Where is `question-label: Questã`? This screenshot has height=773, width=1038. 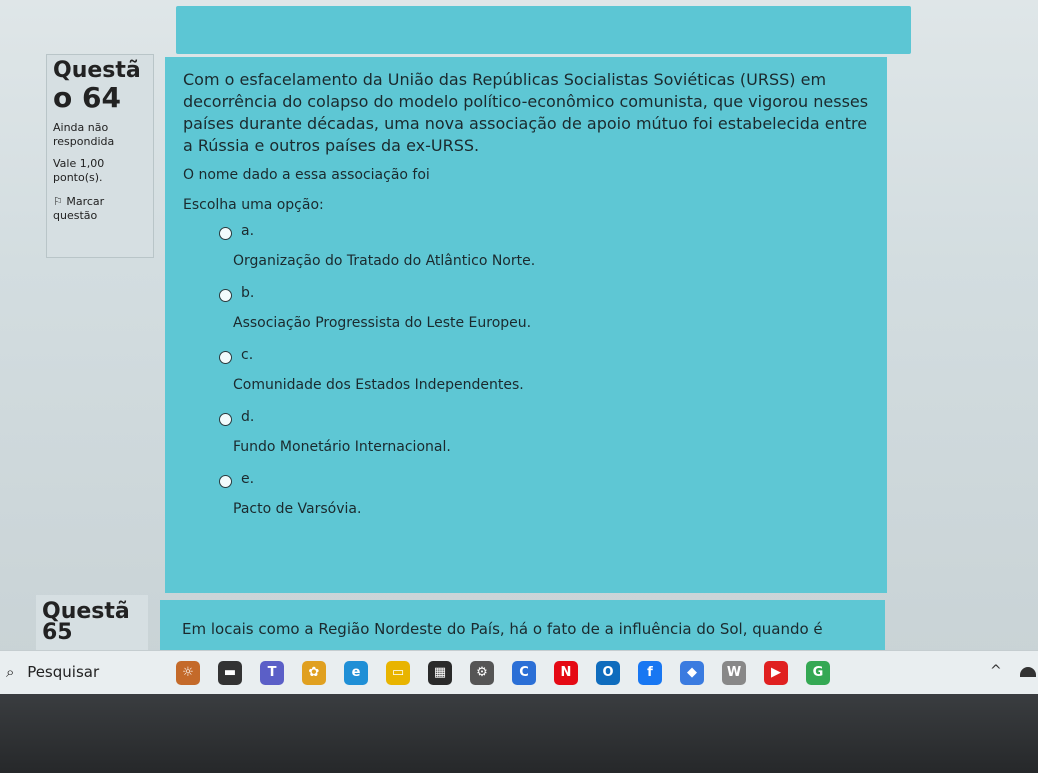
question-label: Questã is located at coordinates (97, 70).